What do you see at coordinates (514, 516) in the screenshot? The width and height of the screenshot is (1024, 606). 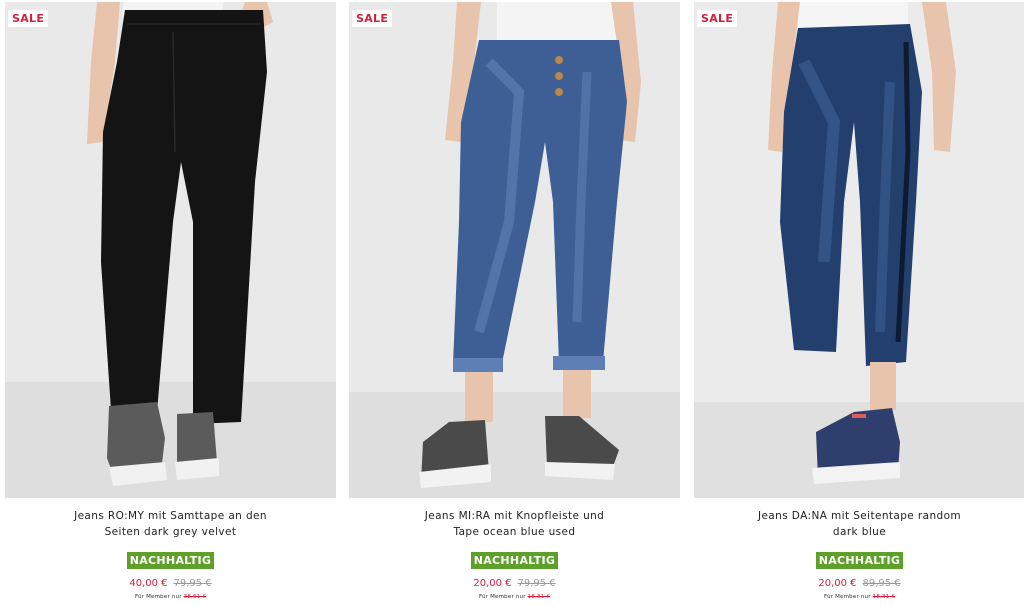 I see `product-title-line1: Jeans MI:RA mit Knopfleiste und` at bounding box center [514, 516].